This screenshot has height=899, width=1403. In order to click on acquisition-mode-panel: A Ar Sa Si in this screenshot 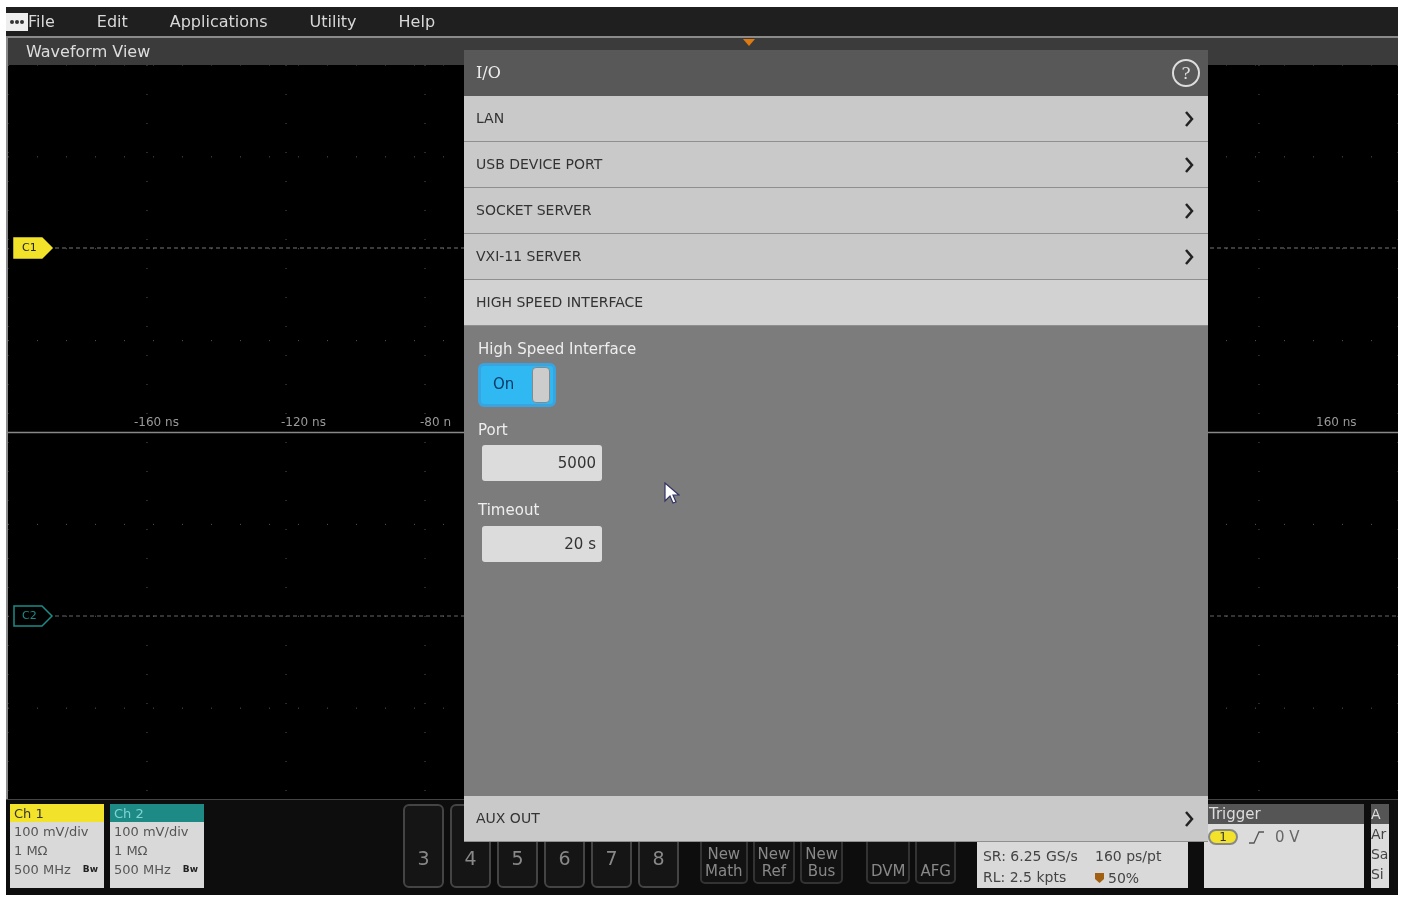, I will do `click(1380, 846)`.